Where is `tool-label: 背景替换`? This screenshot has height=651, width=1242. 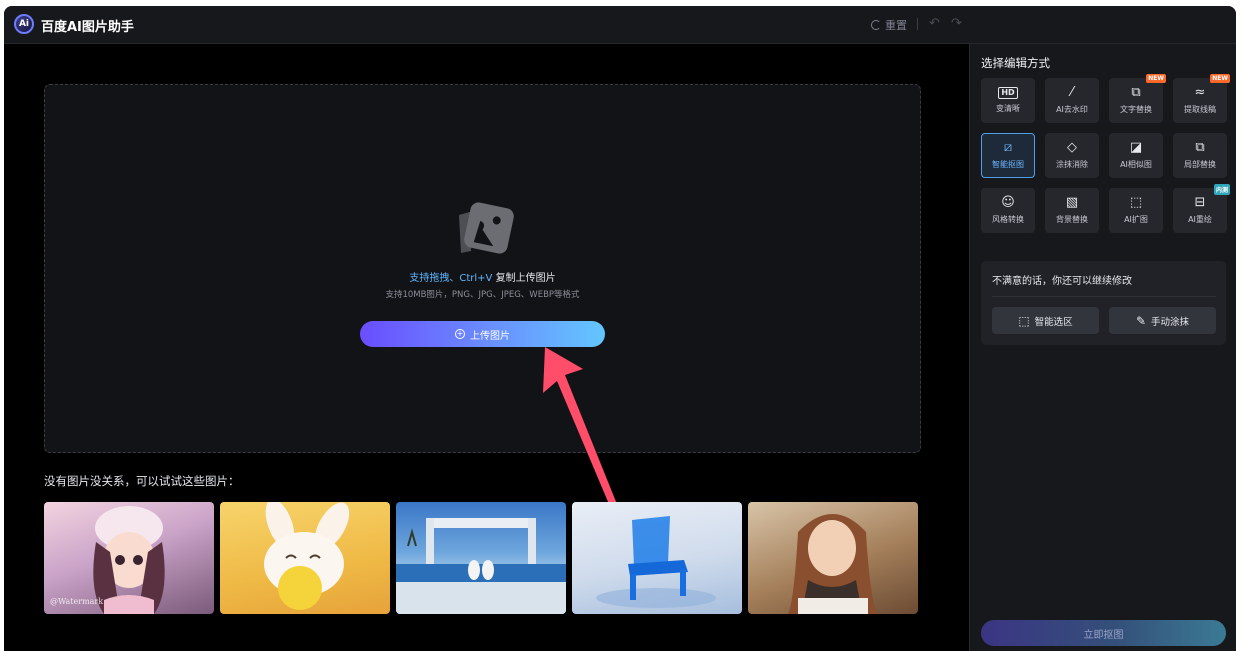 tool-label: 背景替换 is located at coordinates (1072, 219).